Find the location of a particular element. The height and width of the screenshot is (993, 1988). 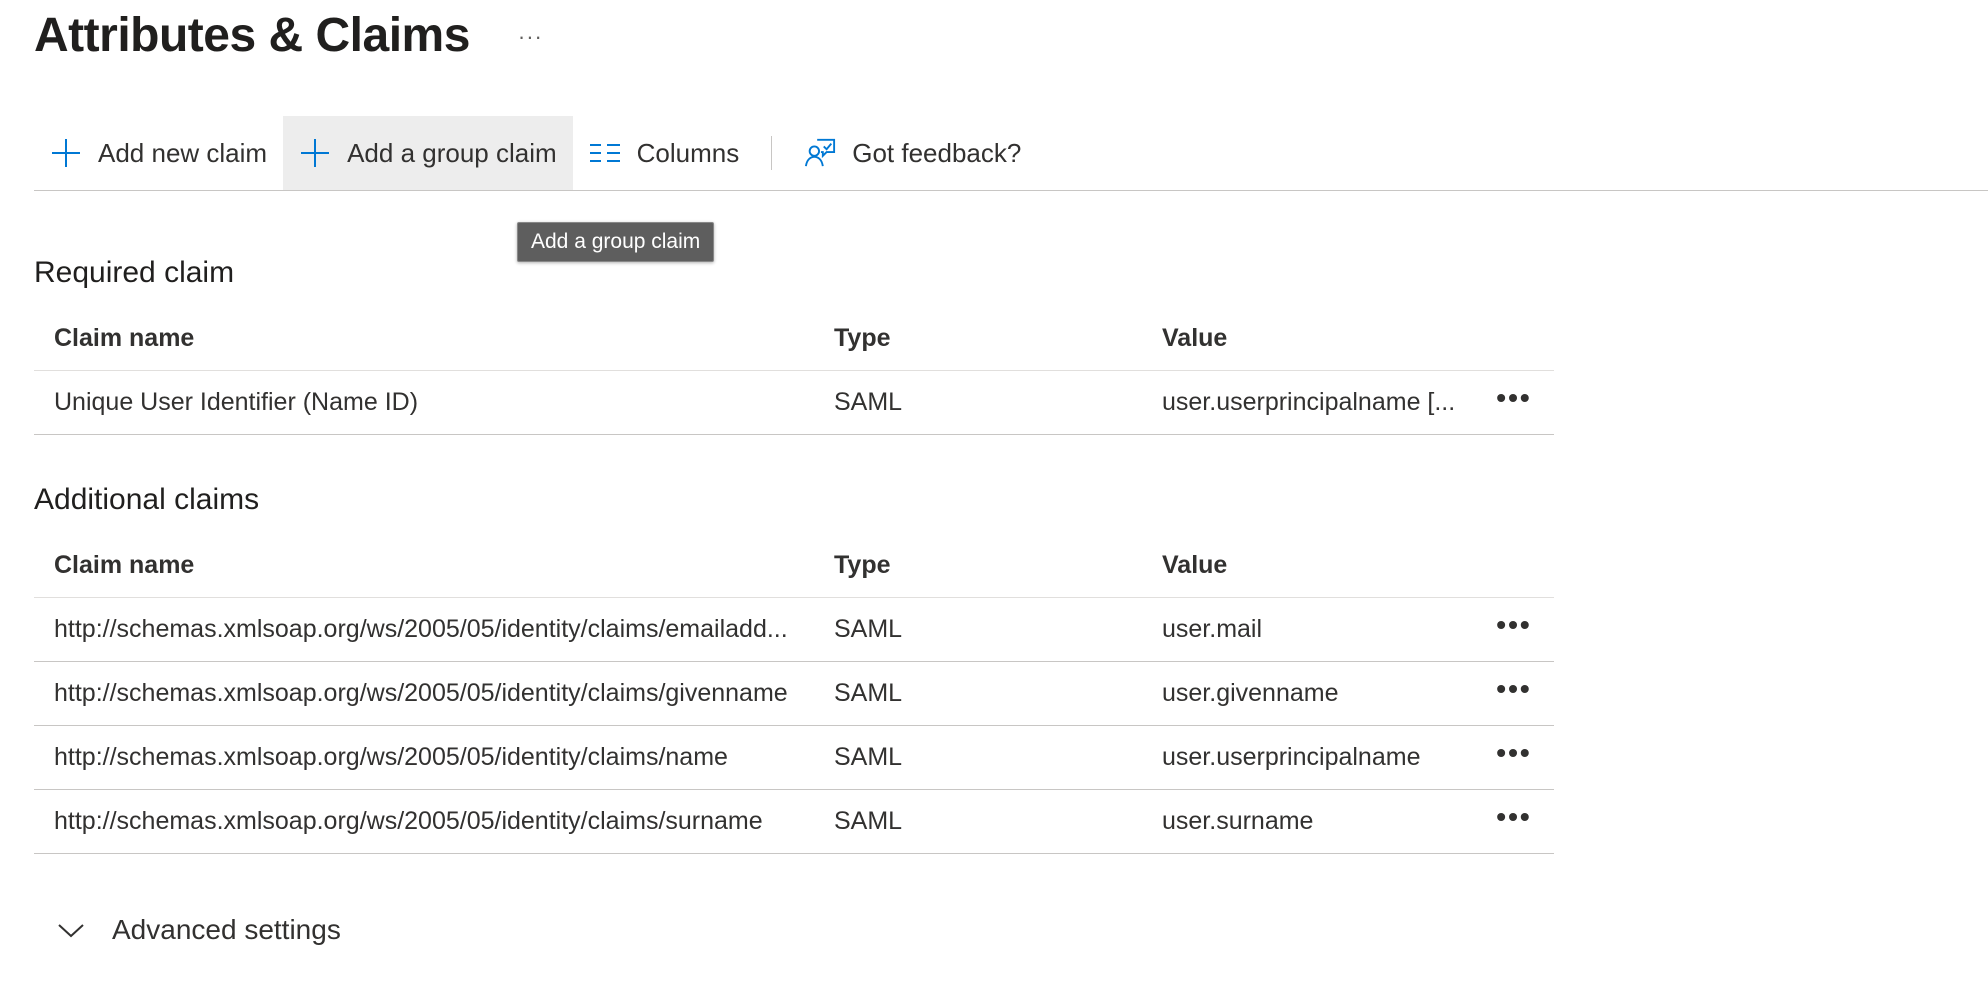

add-new-claim-button: Add new claim is located at coordinates (158, 153).